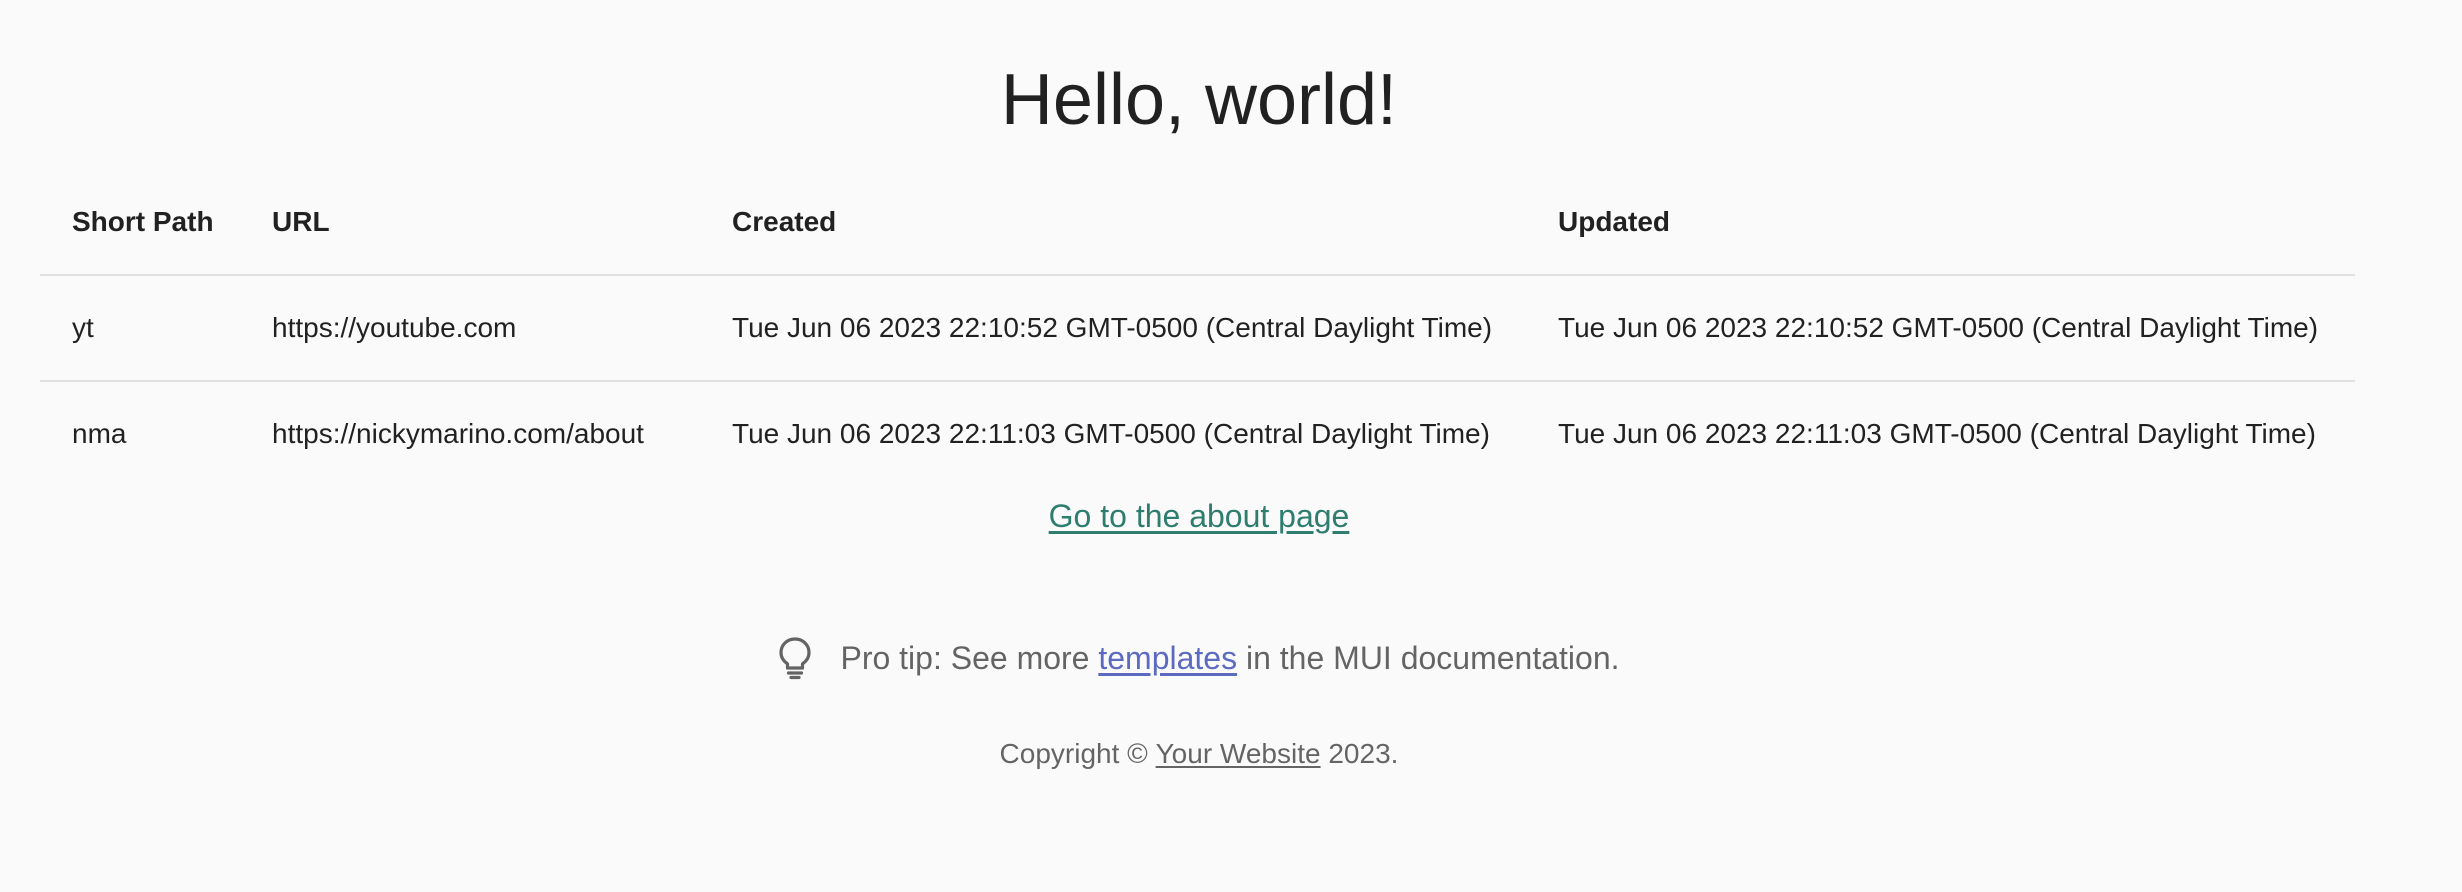 This screenshot has width=2462, height=892. Describe the element at coordinates (795, 658) in the screenshot. I see `lightbulb-icon` at that location.